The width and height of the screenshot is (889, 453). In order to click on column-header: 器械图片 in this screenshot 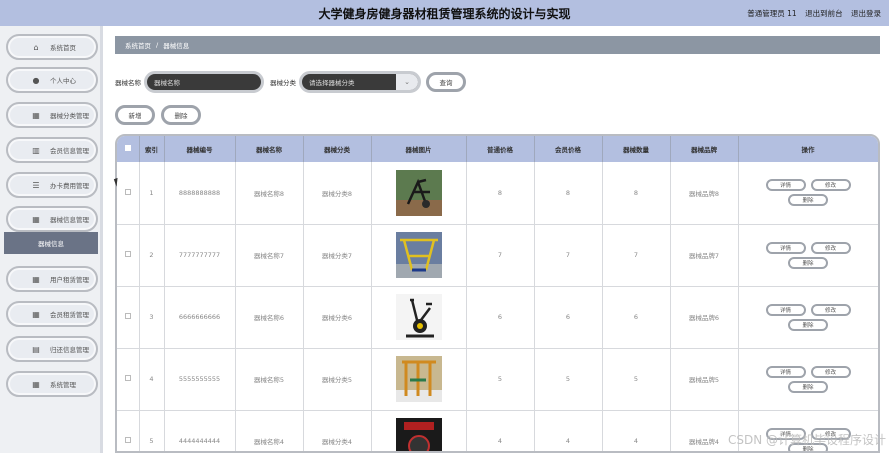, I will do `click(419, 149)`.